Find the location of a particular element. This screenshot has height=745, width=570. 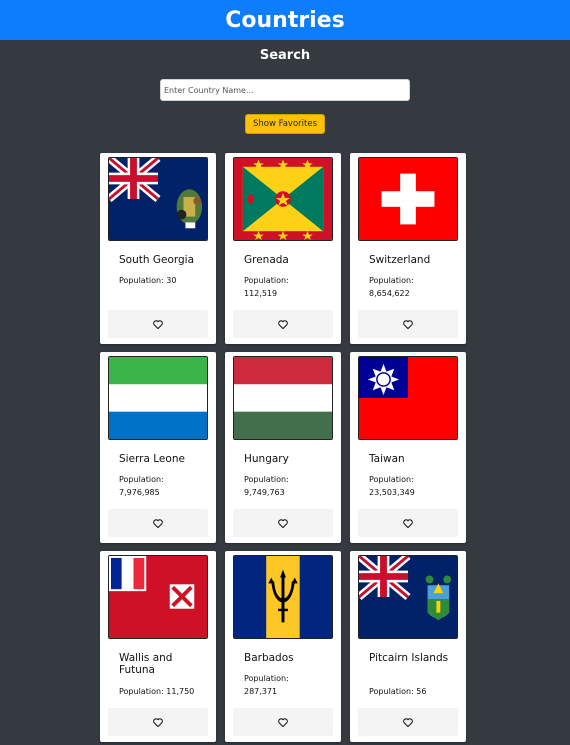

flag-taiwan is located at coordinates (408, 398).